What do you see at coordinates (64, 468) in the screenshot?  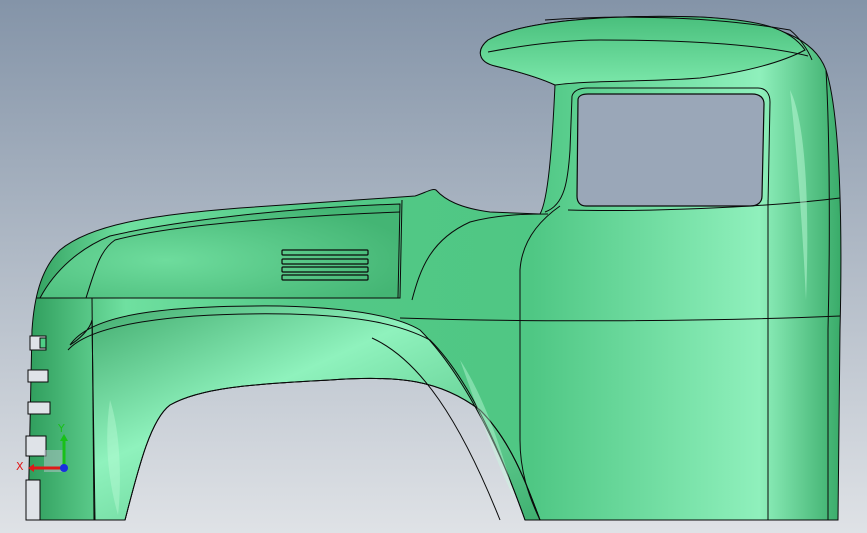 I see `triad-z-axis` at bounding box center [64, 468].